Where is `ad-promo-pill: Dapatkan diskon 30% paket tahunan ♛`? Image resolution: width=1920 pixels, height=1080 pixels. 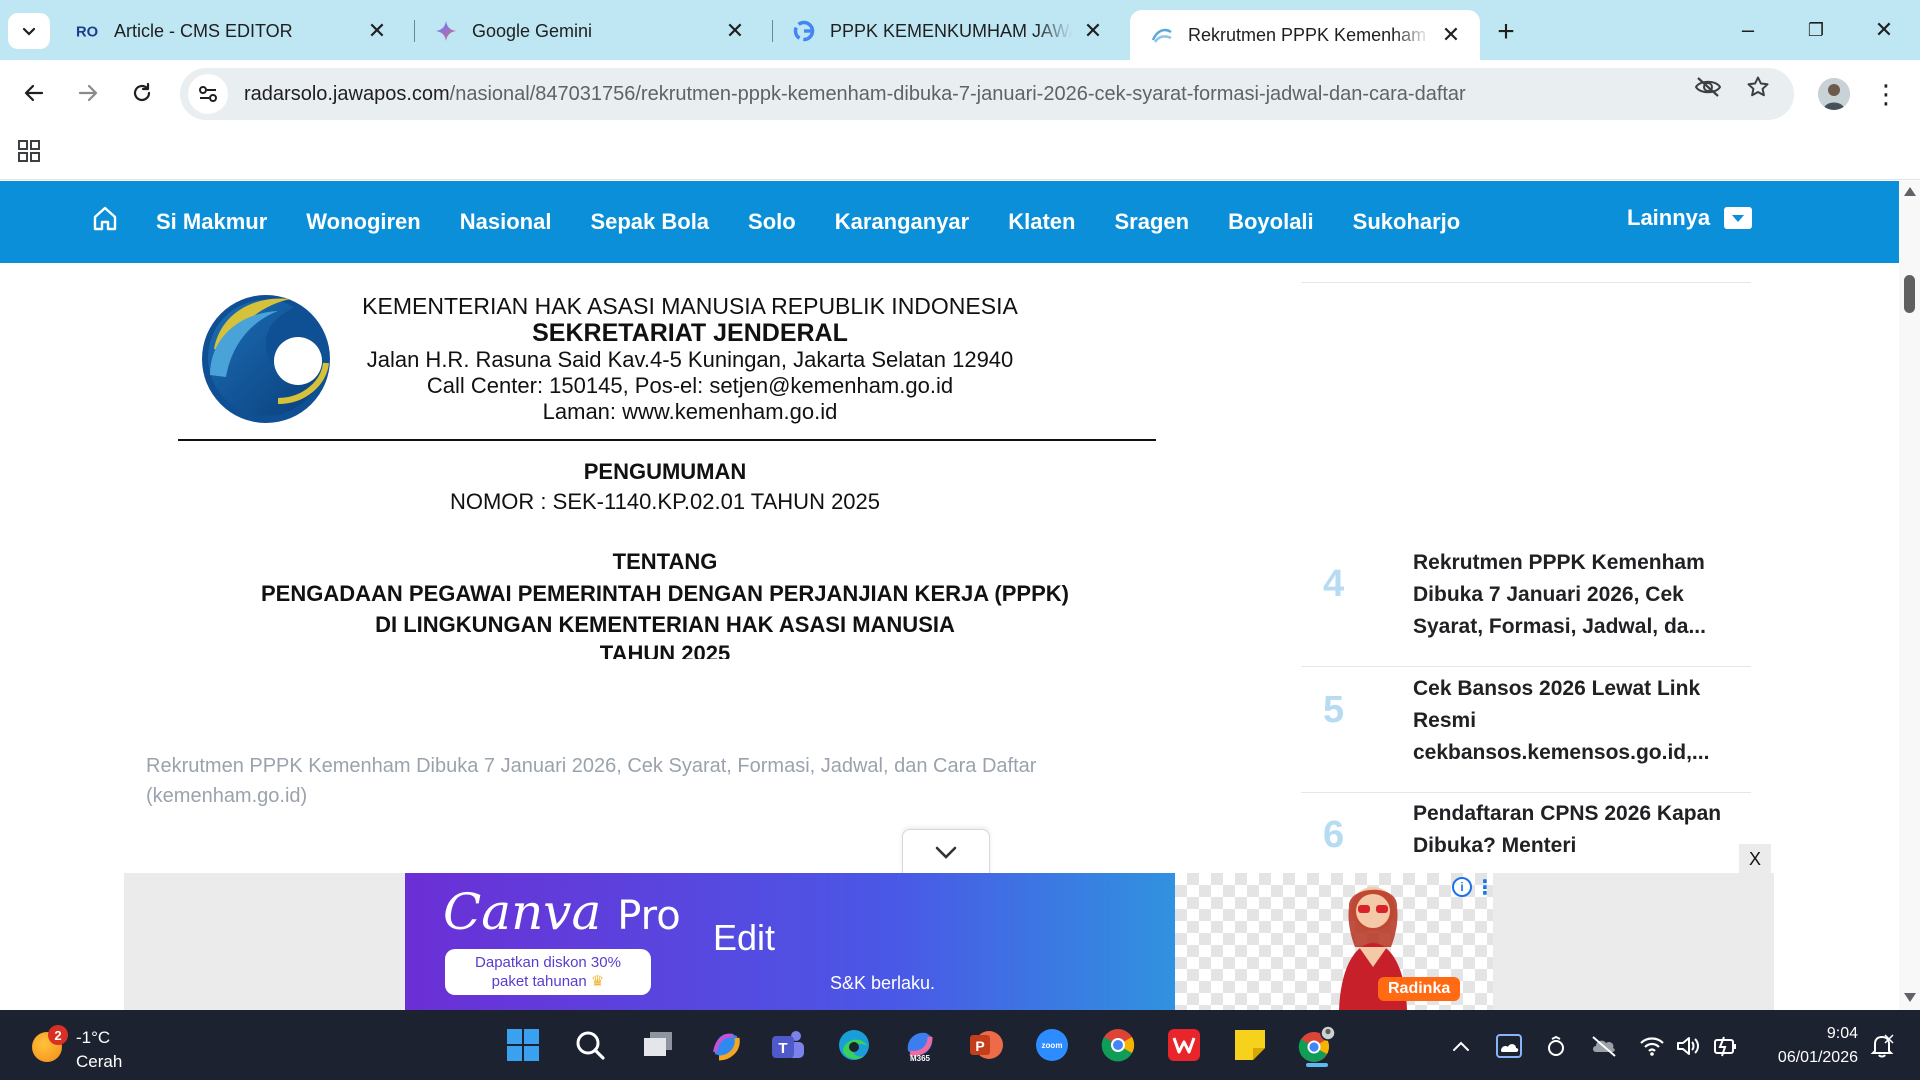 ad-promo-pill: Dapatkan diskon 30% paket tahunan ♛ is located at coordinates (548, 972).